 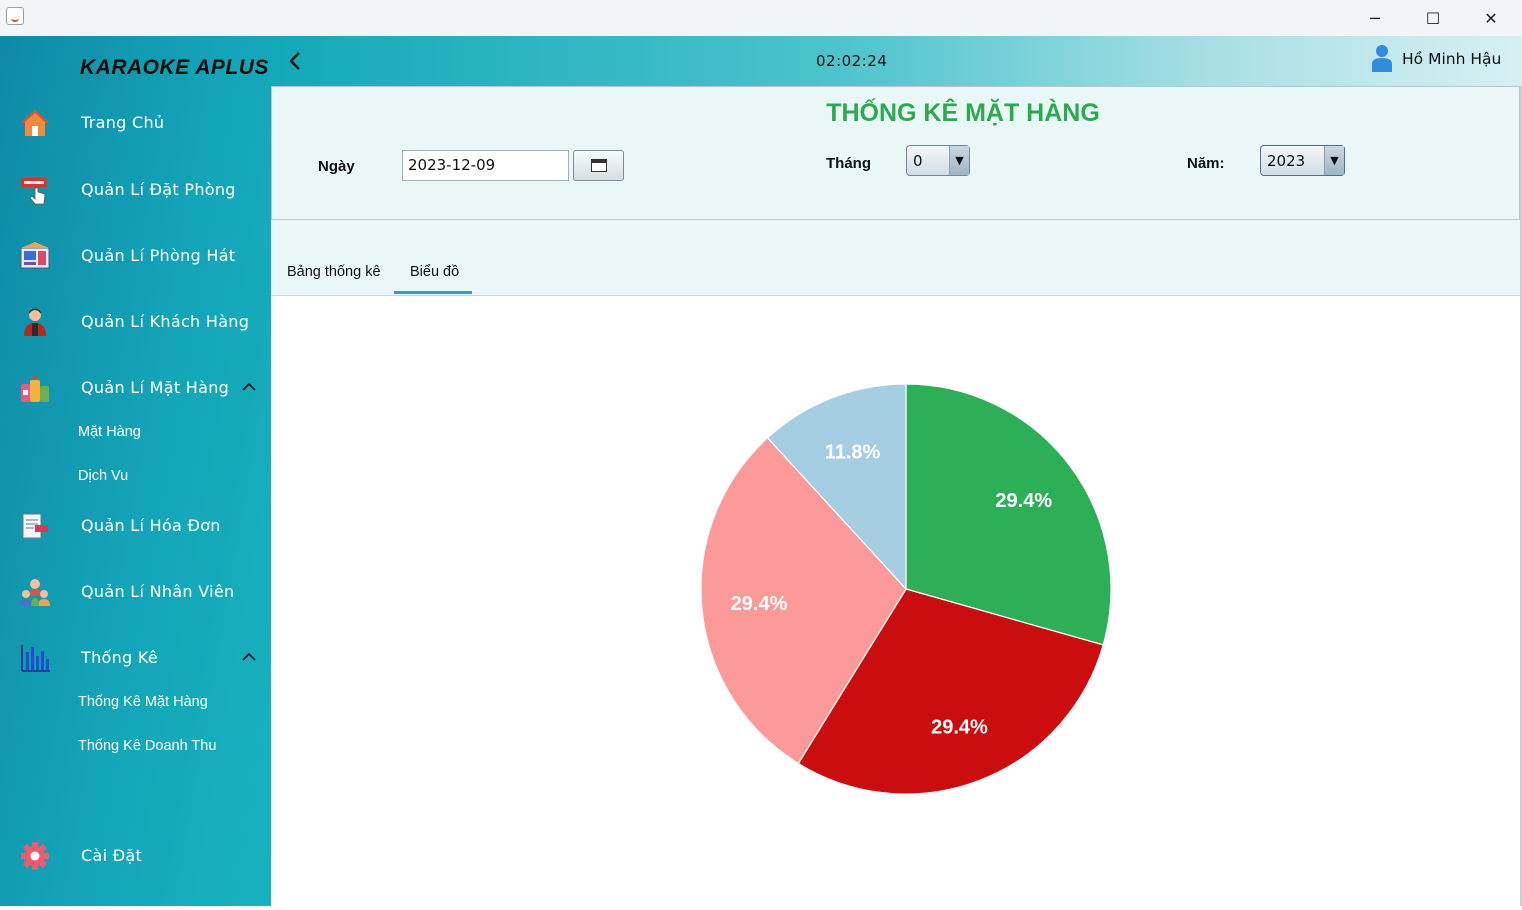 I want to click on sidebar-item-settings: Cài Đặt, so click(x=135, y=856).